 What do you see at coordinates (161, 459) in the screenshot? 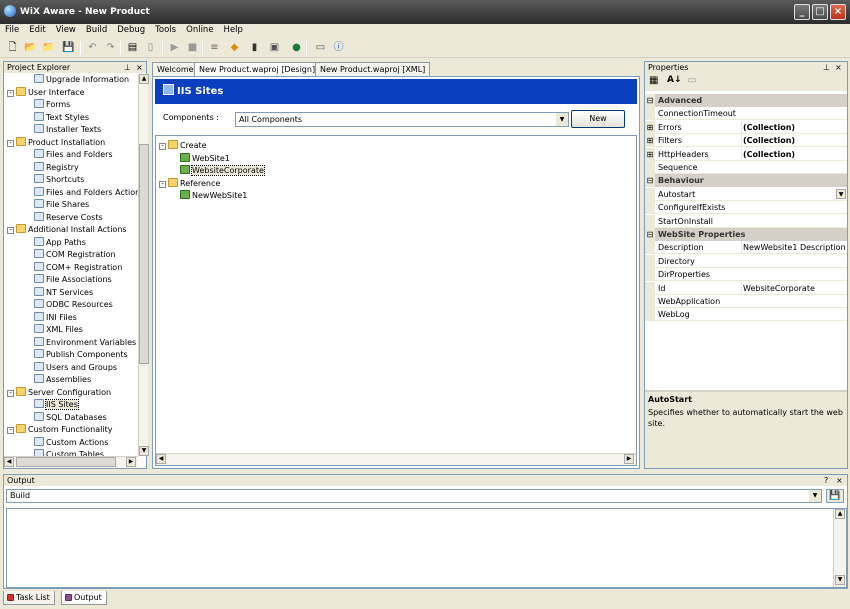
I see `scroll-left-icon: ◀` at bounding box center [161, 459].